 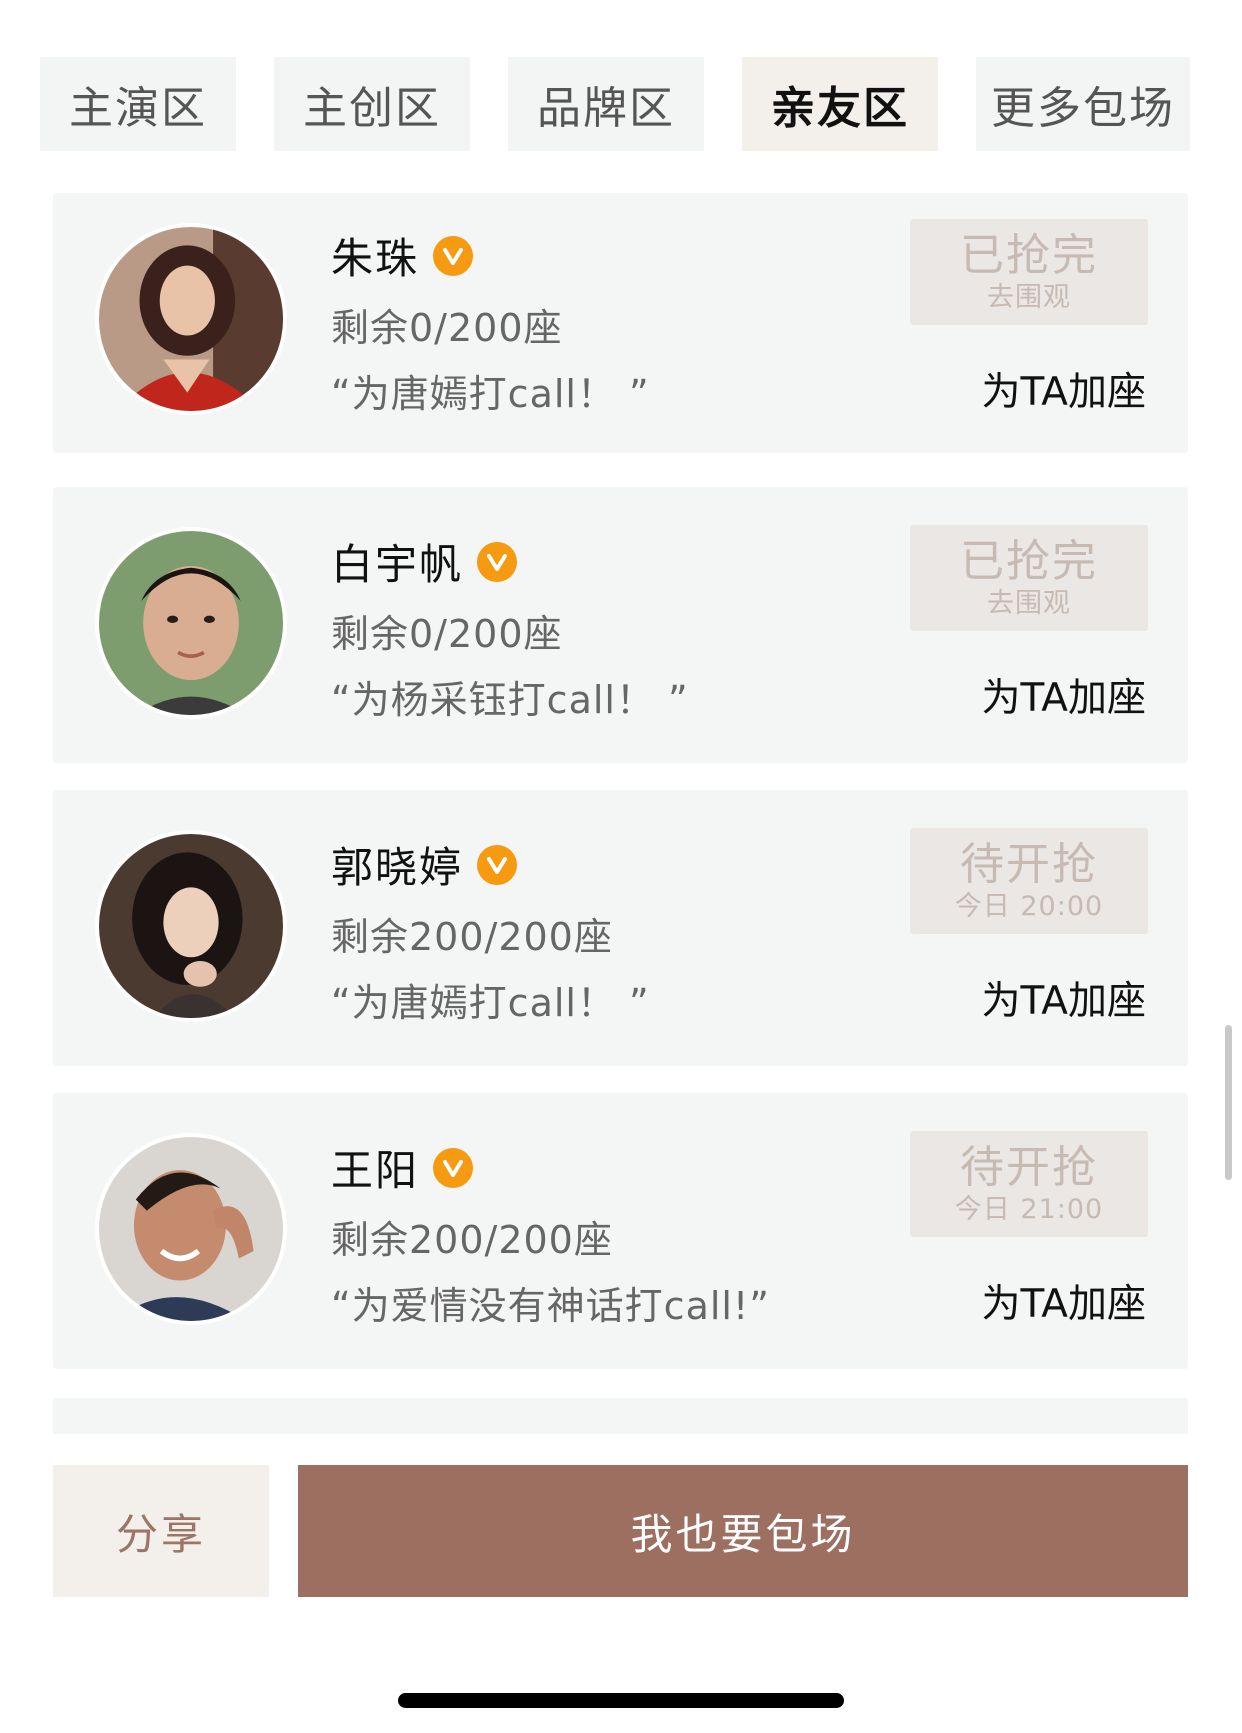 What do you see at coordinates (1228, 1102) in the screenshot?
I see `scrollbar` at bounding box center [1228, 1102].